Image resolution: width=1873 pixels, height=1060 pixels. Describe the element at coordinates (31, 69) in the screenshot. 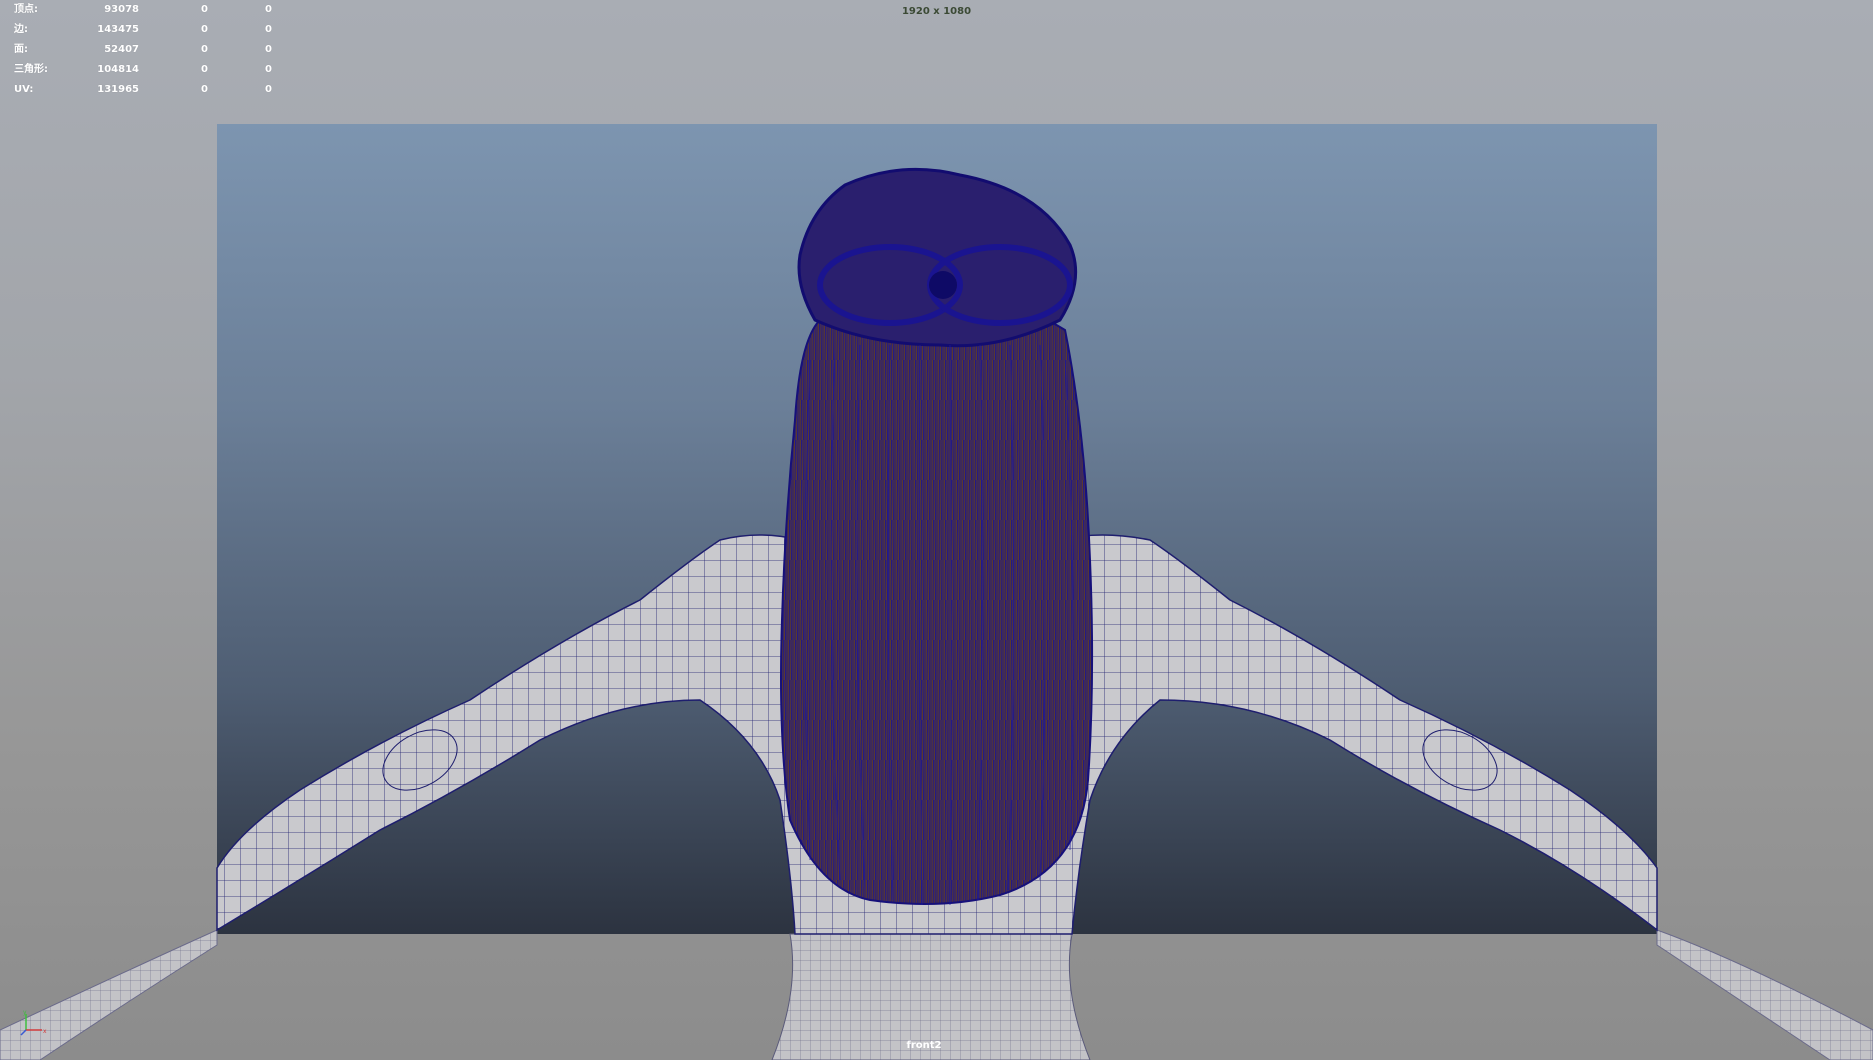

I see `hud-label: 三角形:` at that location.